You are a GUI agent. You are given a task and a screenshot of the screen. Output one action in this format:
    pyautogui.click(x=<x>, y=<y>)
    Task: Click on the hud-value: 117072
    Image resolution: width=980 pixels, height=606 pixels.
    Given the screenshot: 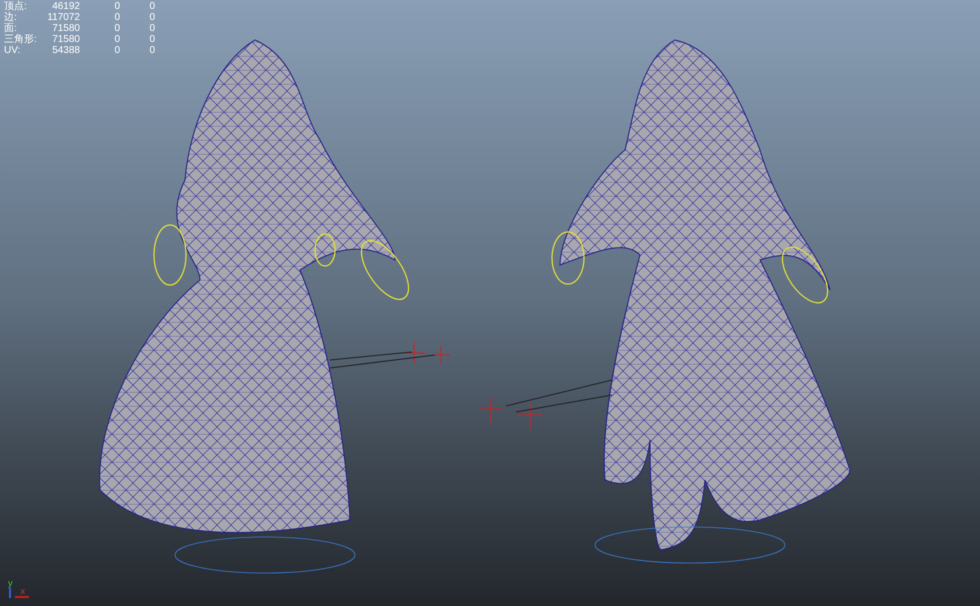 What is the action you would take?
    pyautogui.click(x=63, y=17)
    